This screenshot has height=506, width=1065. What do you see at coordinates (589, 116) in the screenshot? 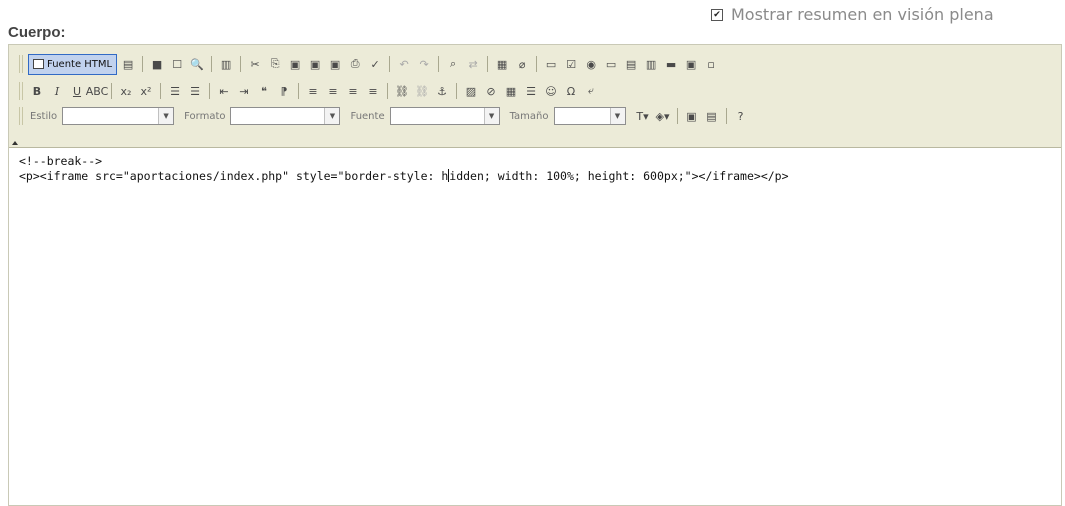
I see `size-select: ▼` at bounding box center [589, 116].